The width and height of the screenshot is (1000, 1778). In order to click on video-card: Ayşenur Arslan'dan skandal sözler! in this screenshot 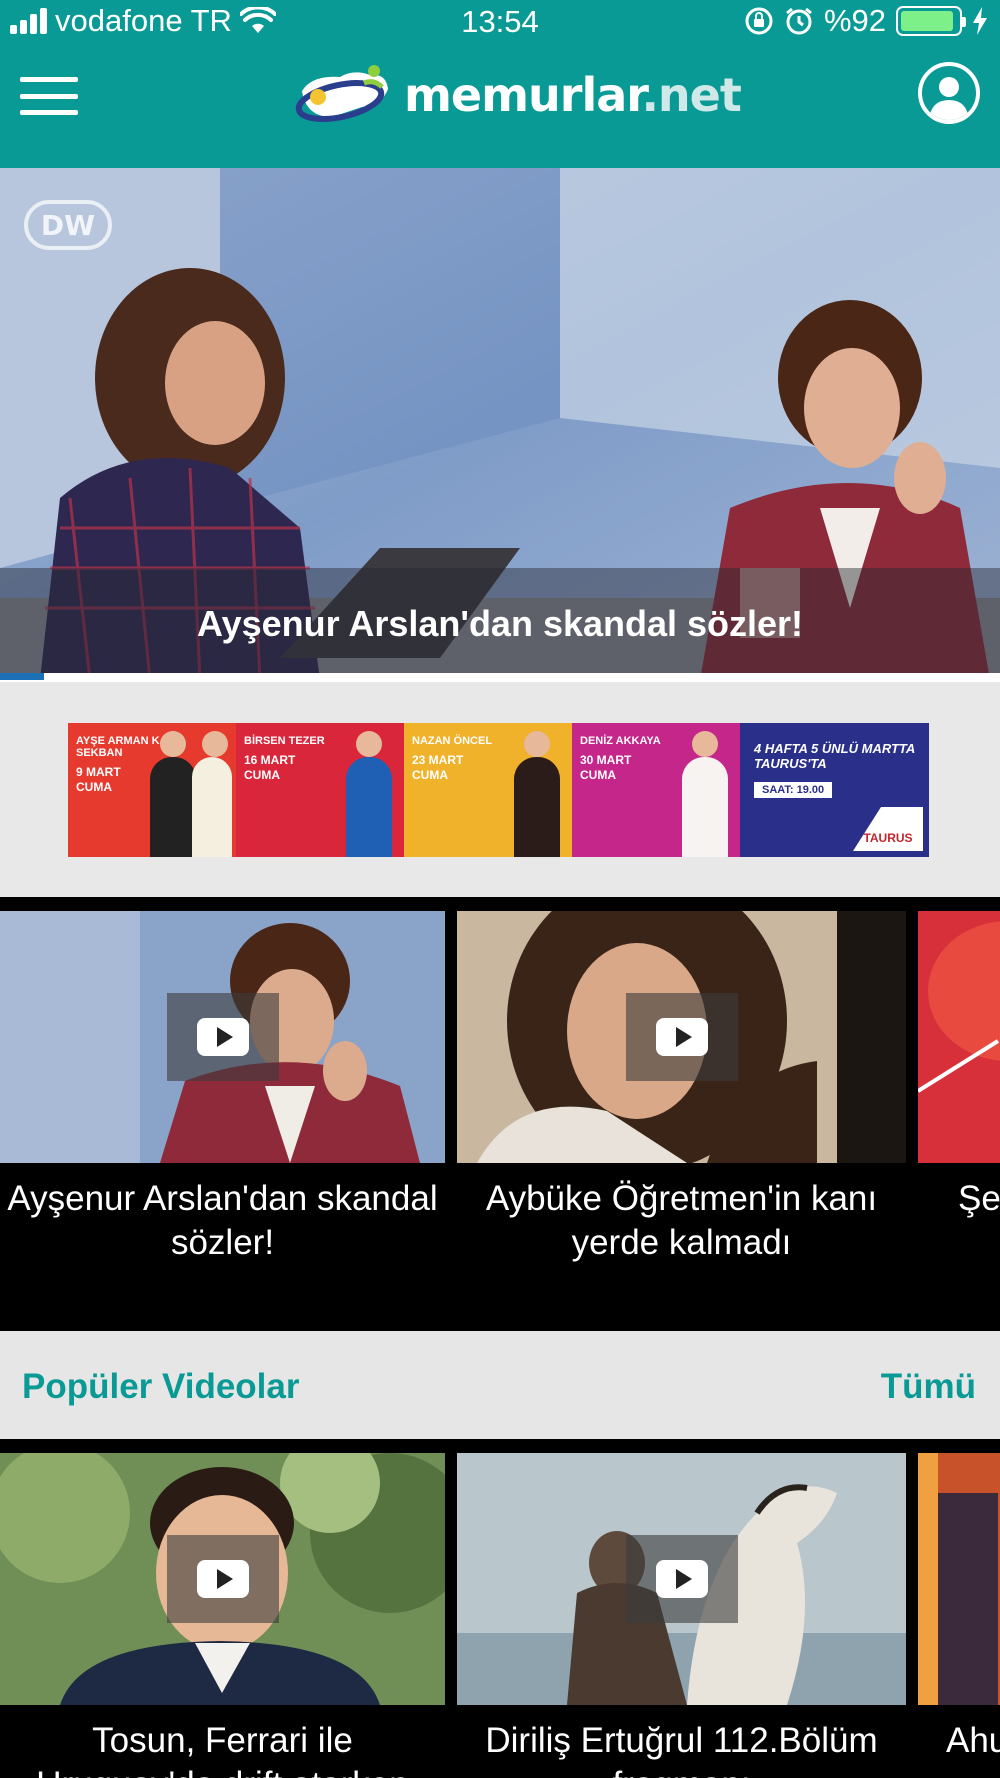, I will do `click(222, 1088)`.